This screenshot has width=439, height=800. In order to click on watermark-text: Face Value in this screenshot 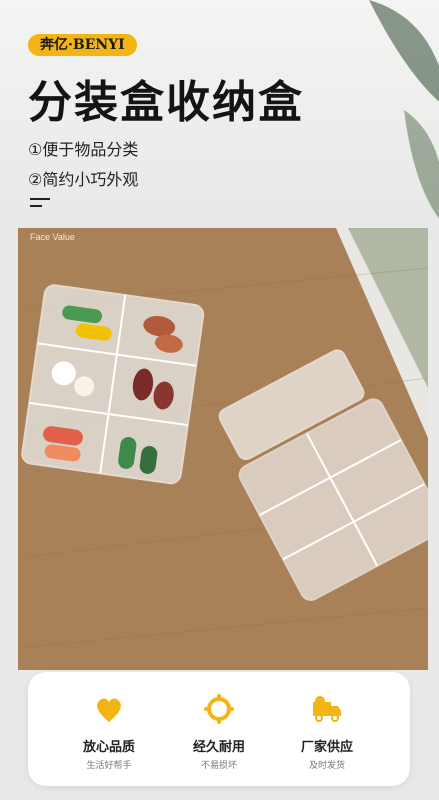, I will do `click(52, 237)`.